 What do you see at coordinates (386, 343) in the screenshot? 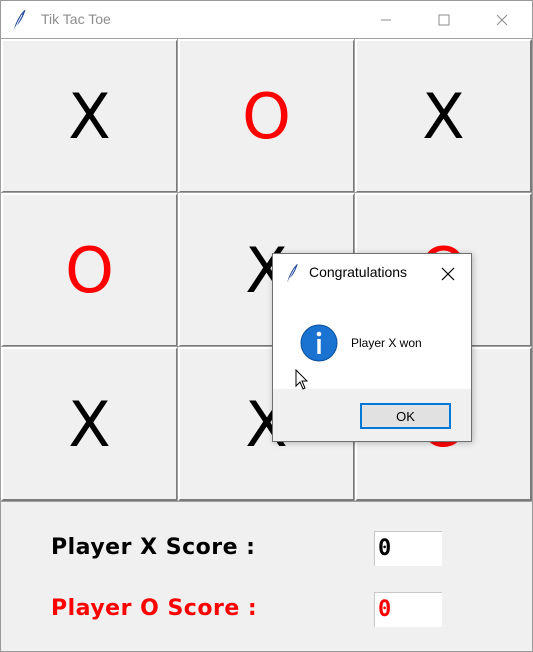
I see `dialog-message: Player X won` at bounding box center [386, 343].